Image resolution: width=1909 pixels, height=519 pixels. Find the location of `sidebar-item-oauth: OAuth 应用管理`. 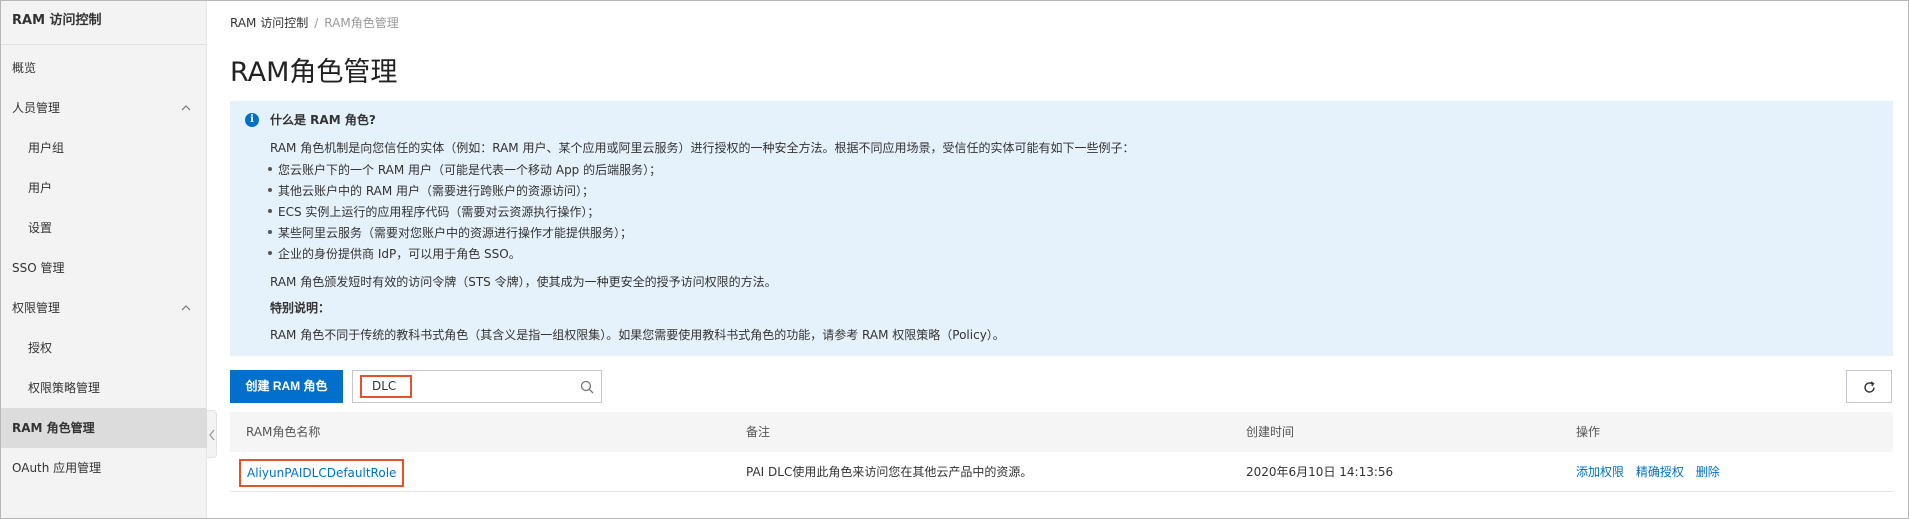

sidebar-item-oauth: OAuth 应用管理 is located at coordinates (104, 468).